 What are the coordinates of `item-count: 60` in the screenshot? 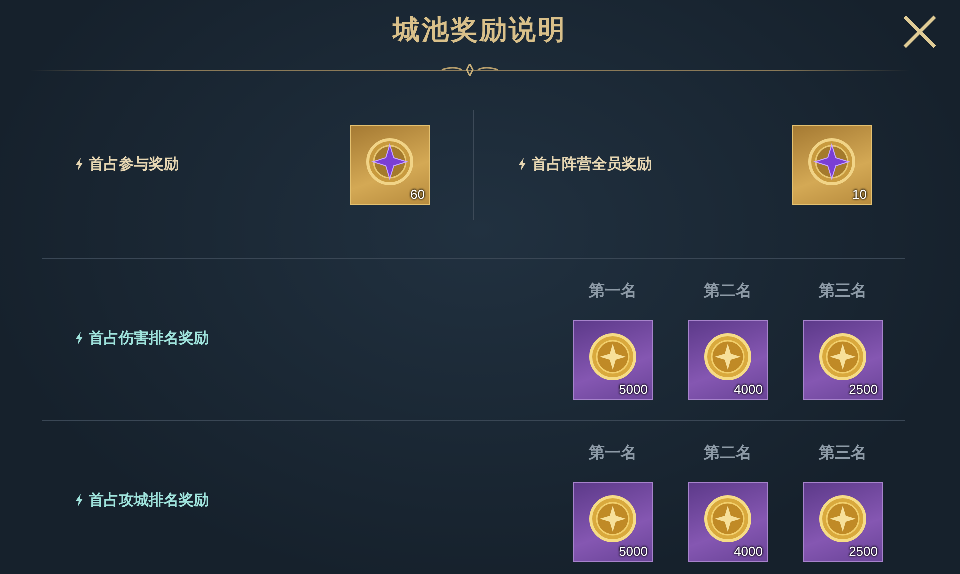 It's located at (417, 194).